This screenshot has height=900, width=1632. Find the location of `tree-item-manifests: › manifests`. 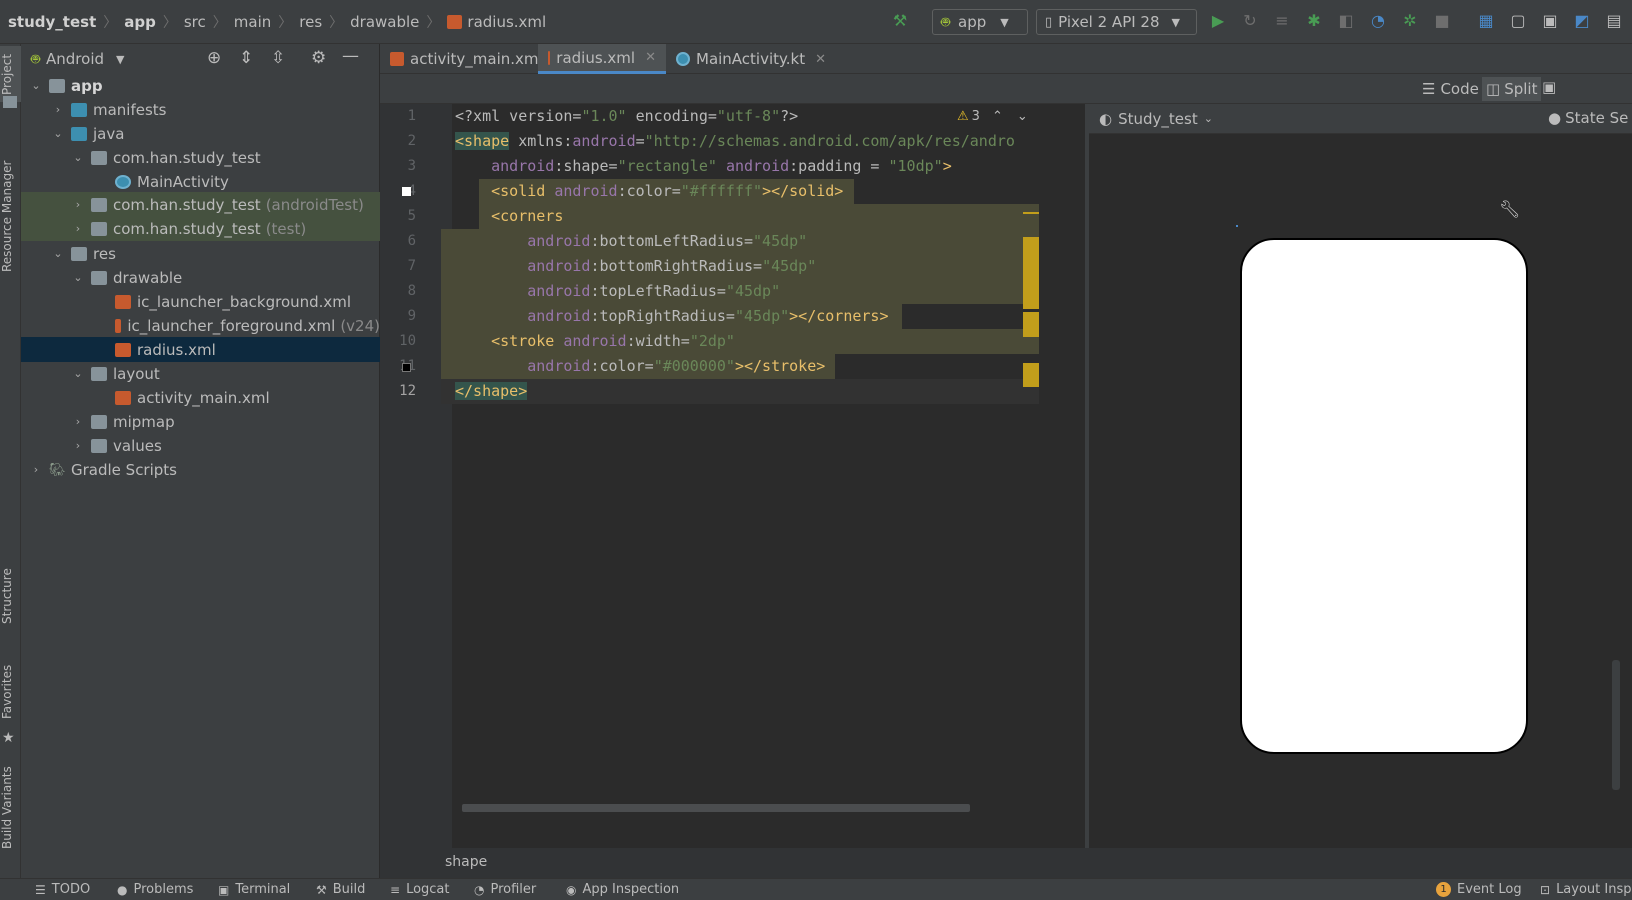

tree-item-manifests: › manifests is located at coordinates (200, 109).